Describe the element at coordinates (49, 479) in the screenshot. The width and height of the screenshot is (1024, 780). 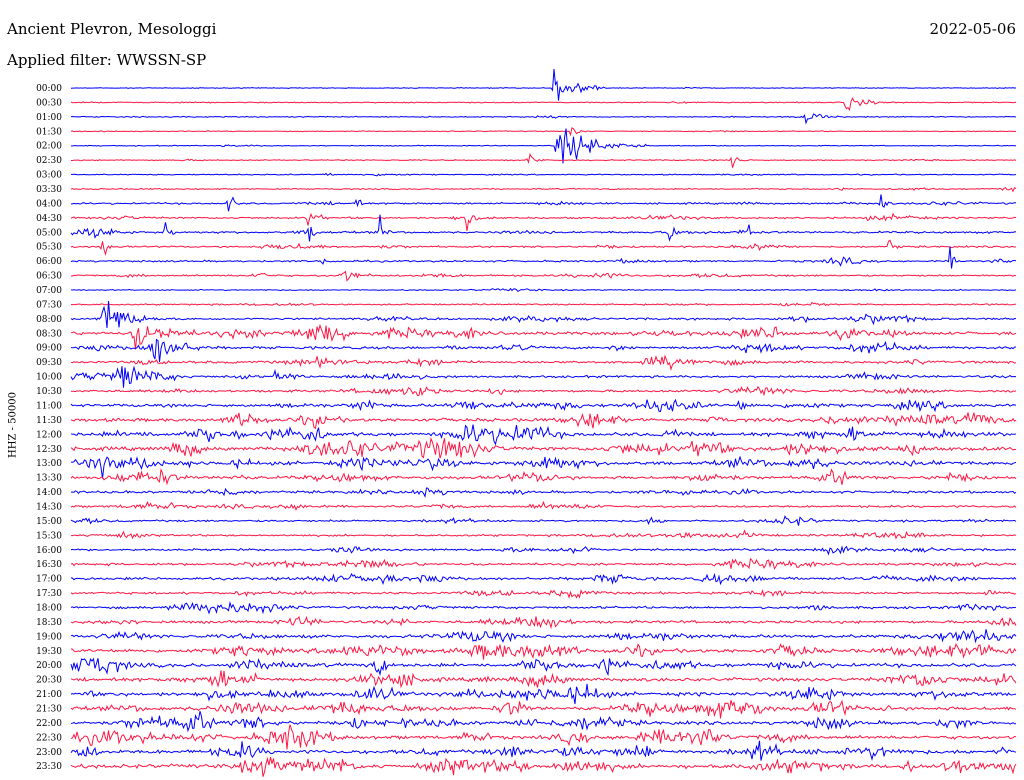
I see `tick-label-1330: 13:30` at that location.